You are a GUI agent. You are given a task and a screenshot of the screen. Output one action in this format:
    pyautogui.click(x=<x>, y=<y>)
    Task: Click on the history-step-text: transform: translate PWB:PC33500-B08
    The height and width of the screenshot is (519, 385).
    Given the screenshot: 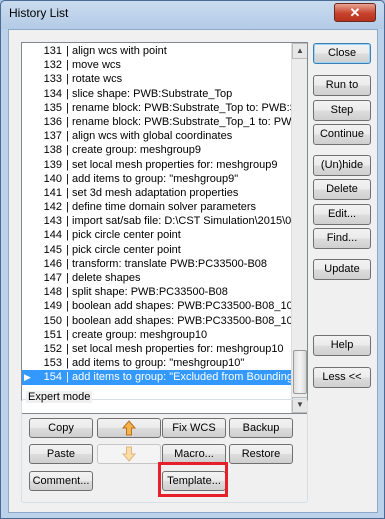 What is the action you would take?
    pyautogui.click(x=170, y=263)
    